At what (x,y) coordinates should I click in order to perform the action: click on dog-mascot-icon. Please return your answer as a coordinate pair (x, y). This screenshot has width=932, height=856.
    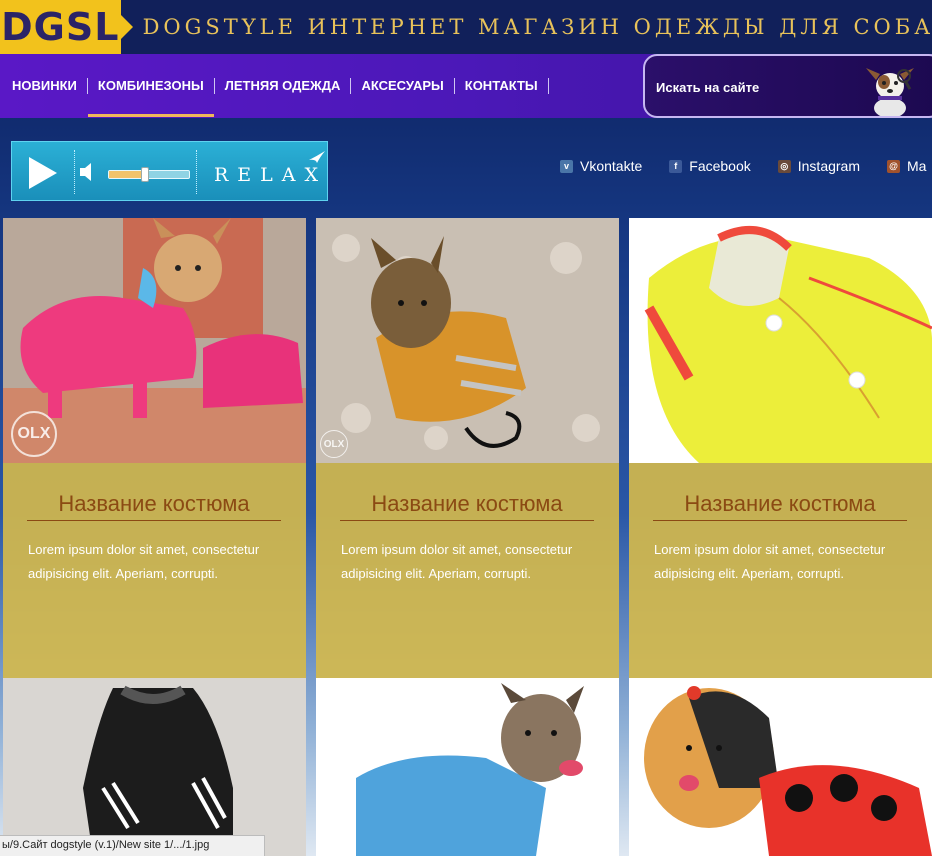
    Looking at the image, I should click on (890, 92).